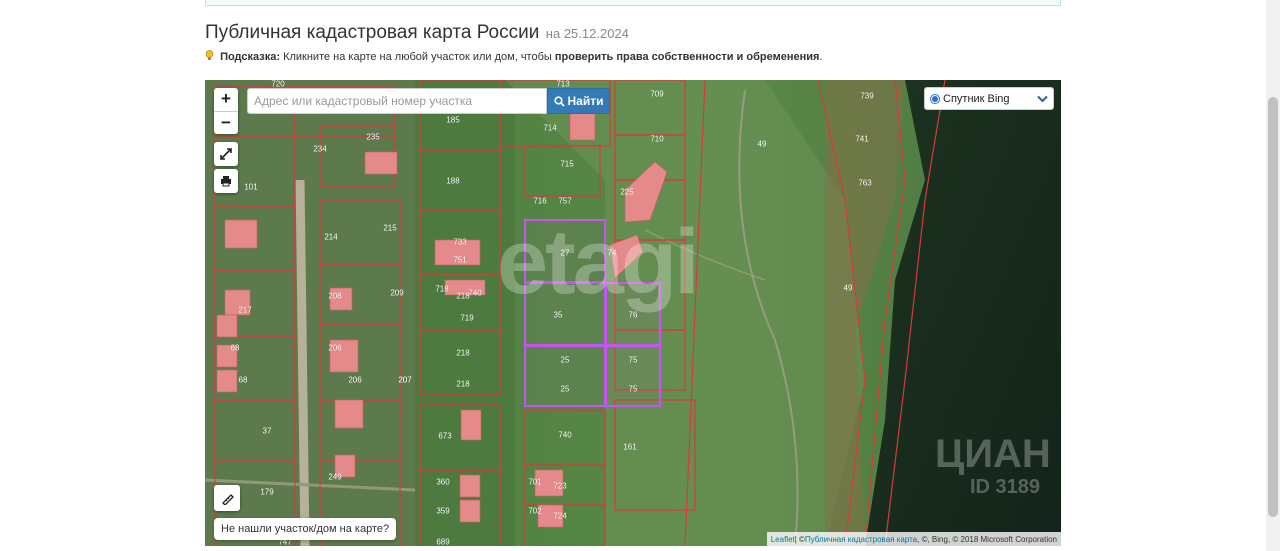 This screenshot has height=551, width=1280. What do you see at coordinates (226, 122) in the screenshot?
I see `zoom-out-button: −` at bounding box center [226, 122].